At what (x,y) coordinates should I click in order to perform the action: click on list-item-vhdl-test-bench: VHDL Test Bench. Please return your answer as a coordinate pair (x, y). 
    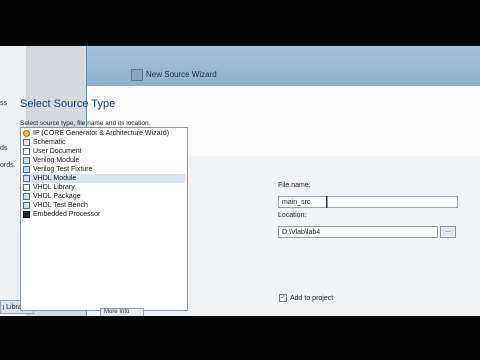
    Looking at the image, I should click on (55, 205).